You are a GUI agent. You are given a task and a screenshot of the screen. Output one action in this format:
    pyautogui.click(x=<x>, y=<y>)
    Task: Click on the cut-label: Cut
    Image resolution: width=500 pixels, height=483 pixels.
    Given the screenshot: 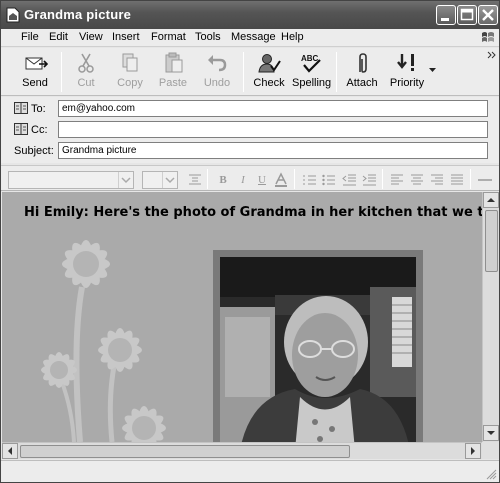 What is the action you would take?
    pyautogui.click(x=86, y=83)
    